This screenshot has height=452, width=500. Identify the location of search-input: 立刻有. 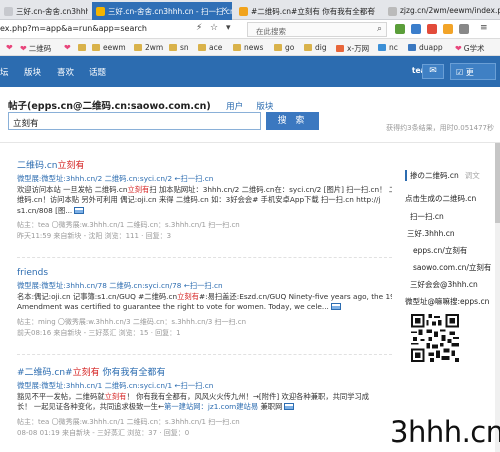
(134, 121).